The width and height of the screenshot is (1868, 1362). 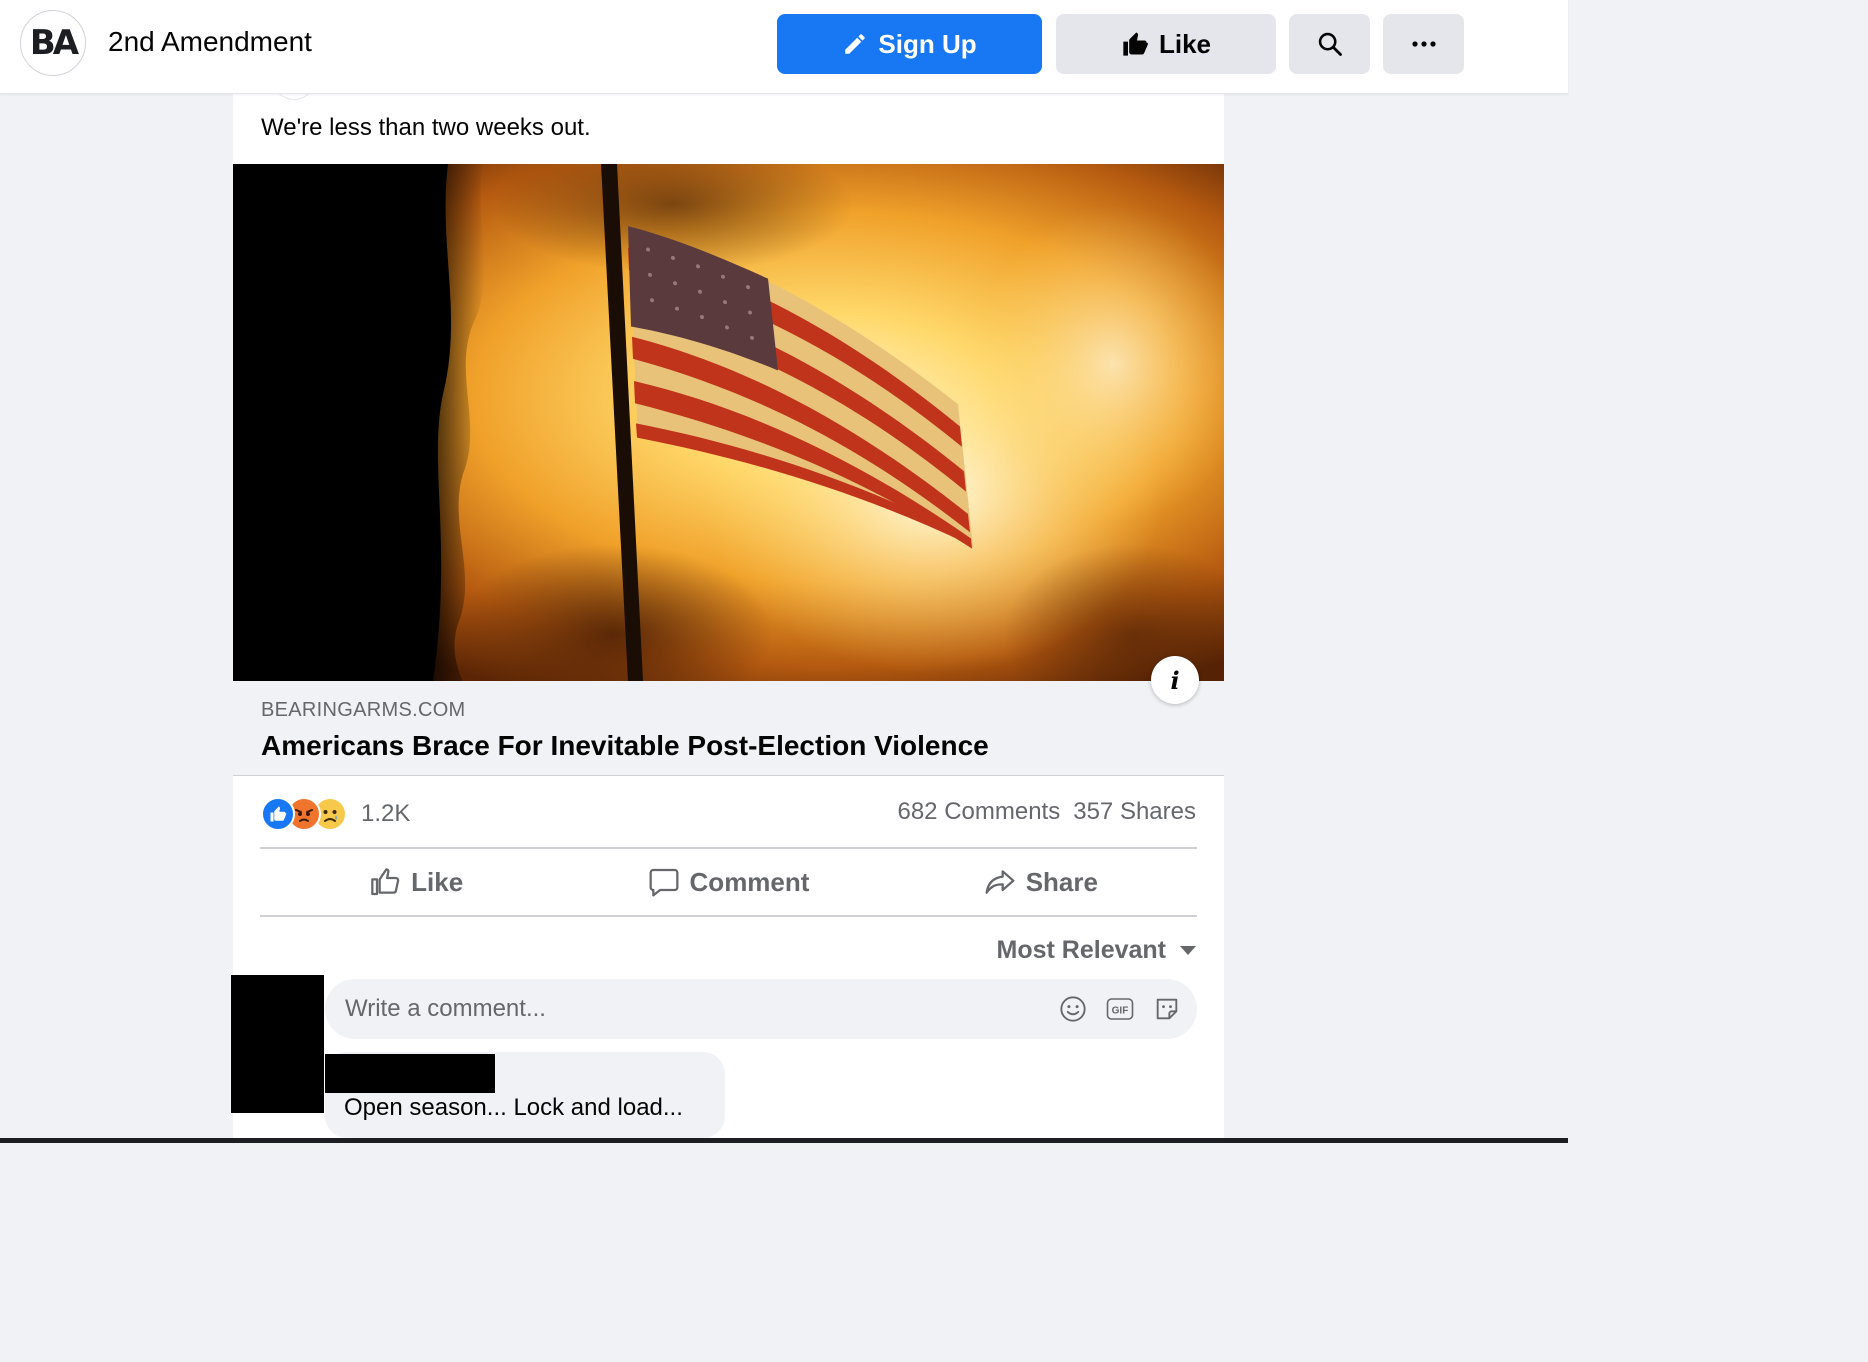 I want to click on divider, so click(x=728, y=916).